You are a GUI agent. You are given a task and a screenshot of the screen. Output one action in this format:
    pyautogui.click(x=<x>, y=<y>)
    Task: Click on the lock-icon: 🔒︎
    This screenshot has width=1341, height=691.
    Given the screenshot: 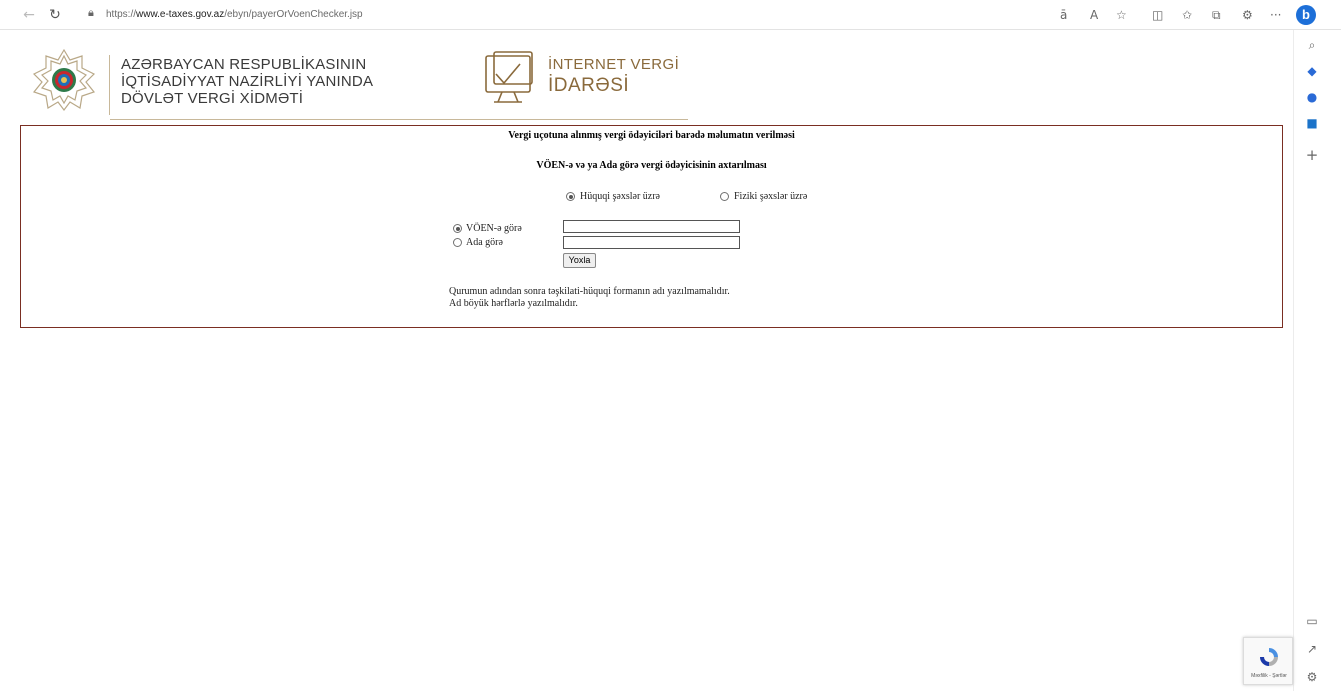 What is the action you would take?
    pyautogui.click(x=91, y=13)
    